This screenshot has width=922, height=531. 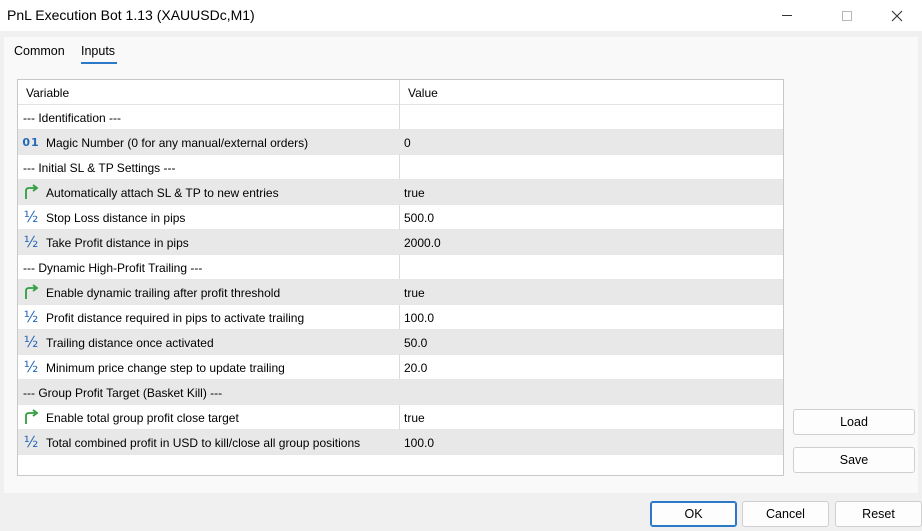 I want to click on variable-cell: Enable total group profit close target, so click(x=208, y=417).